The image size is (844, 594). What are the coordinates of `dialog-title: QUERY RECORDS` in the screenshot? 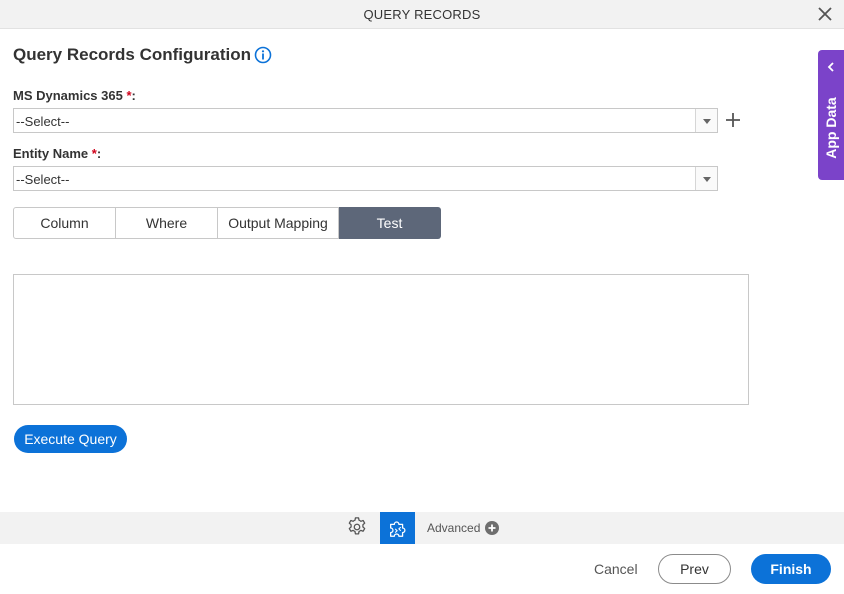 It's located at (422, 14).